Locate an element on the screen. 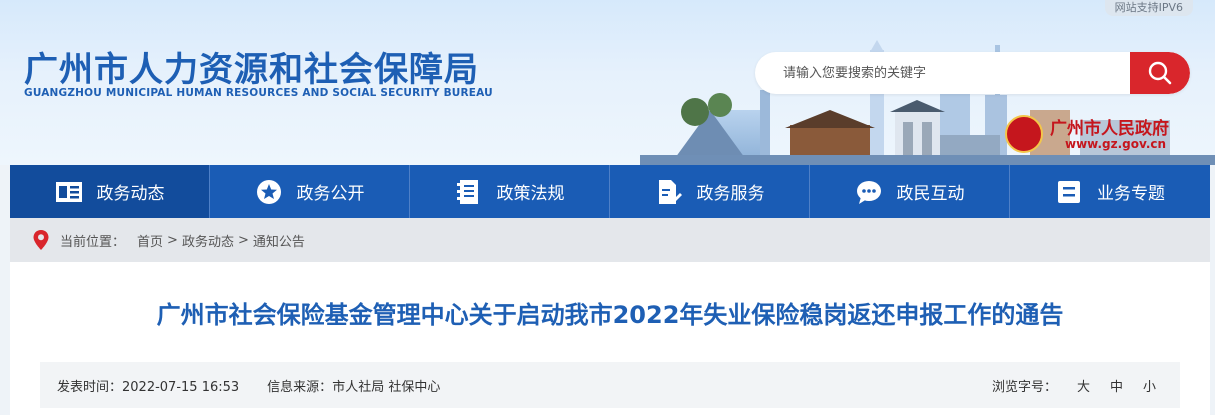 The image size is (1215, 415). ipv6-badge: 网站支持IPV6 is located at coordinates (1148, 8).